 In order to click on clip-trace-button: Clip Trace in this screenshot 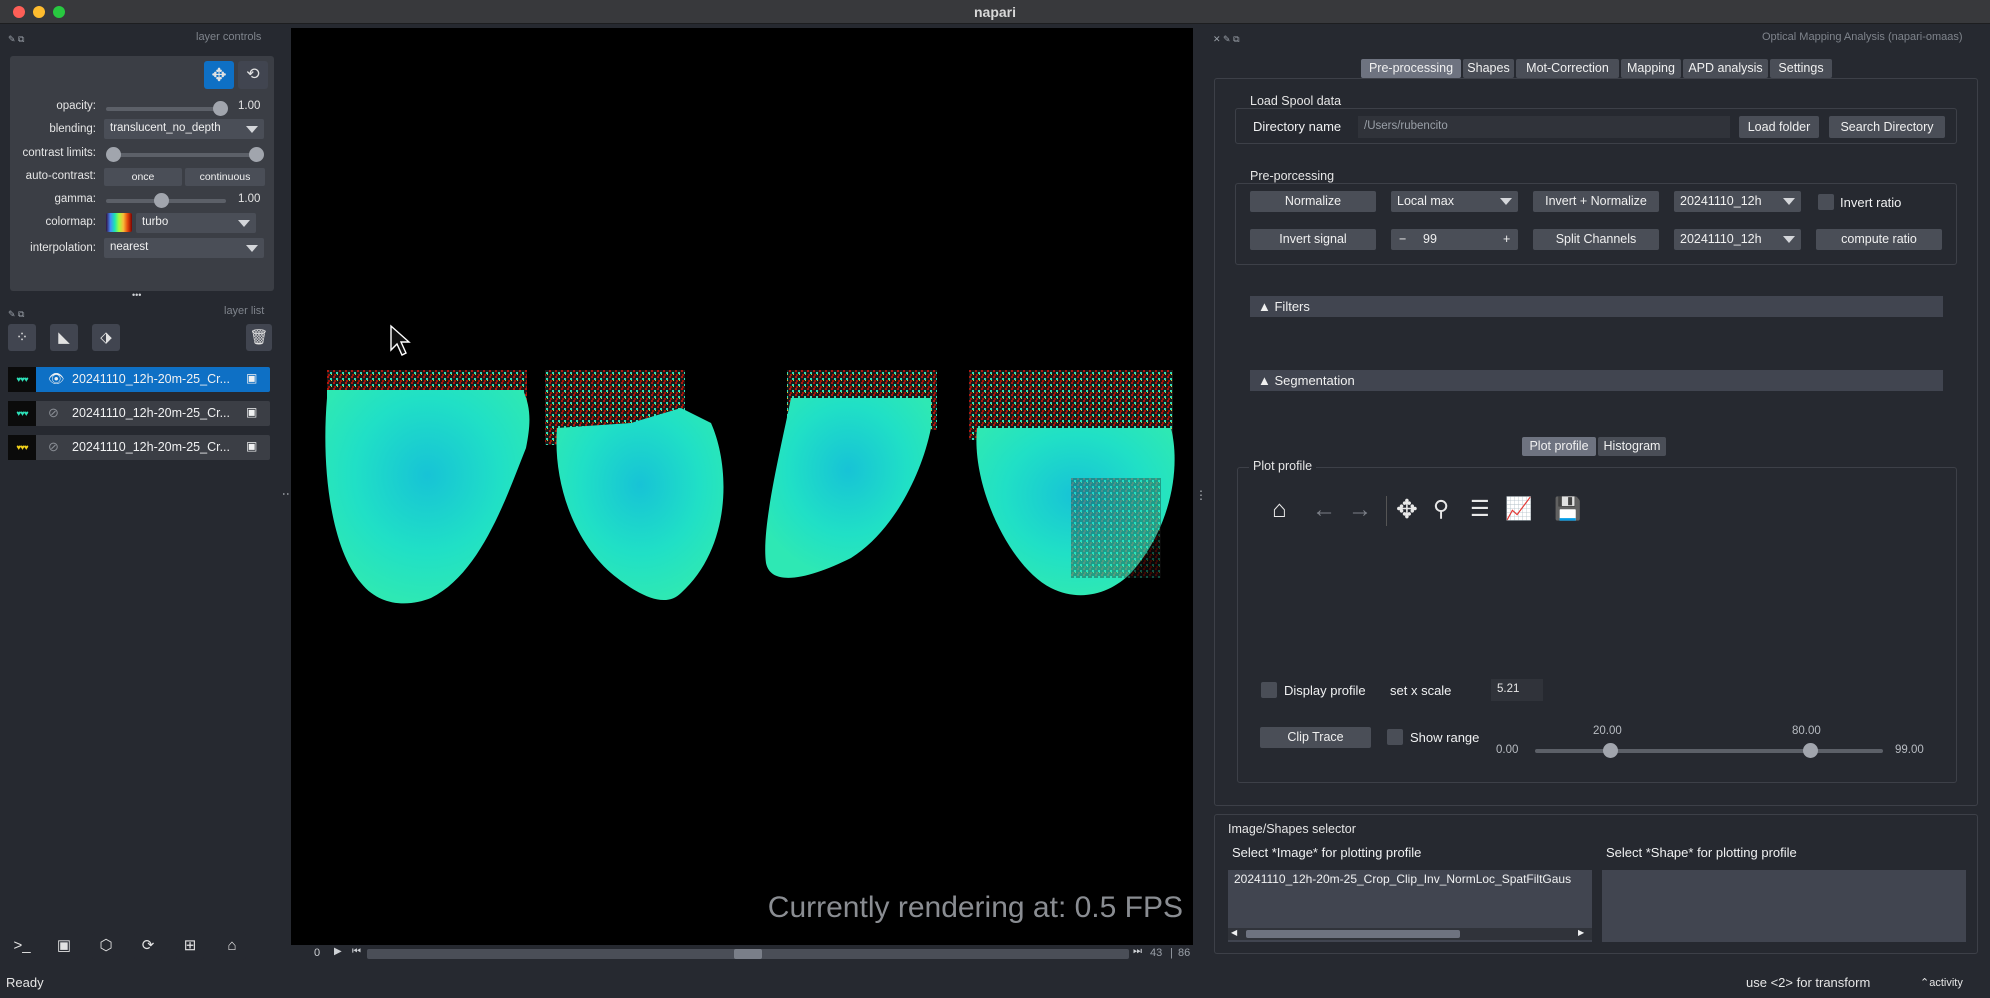, I will do `click(1315, 737)`.